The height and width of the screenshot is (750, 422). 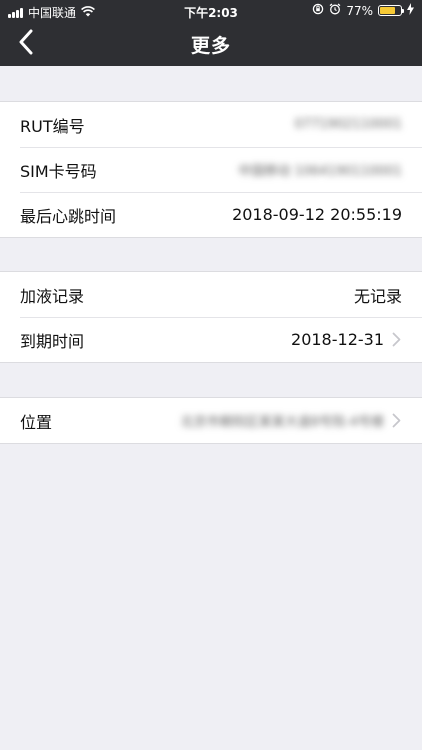 What do you see at coordinates (391, 10) in the screenshot?
I see `battery-icon` at bounding box center [391, 10].